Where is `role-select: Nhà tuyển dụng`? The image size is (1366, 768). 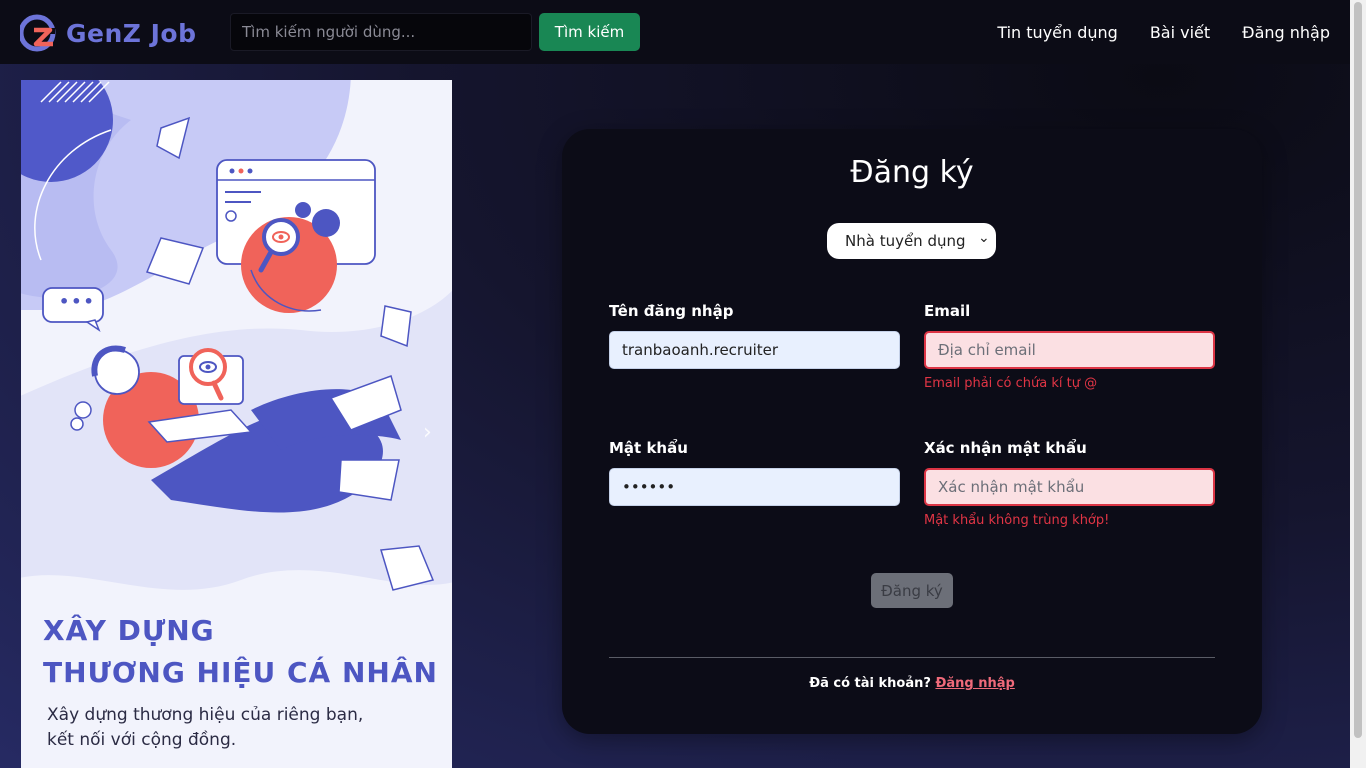
role-select: Nhà tuyển dụng is located at coordinates (911, 241).